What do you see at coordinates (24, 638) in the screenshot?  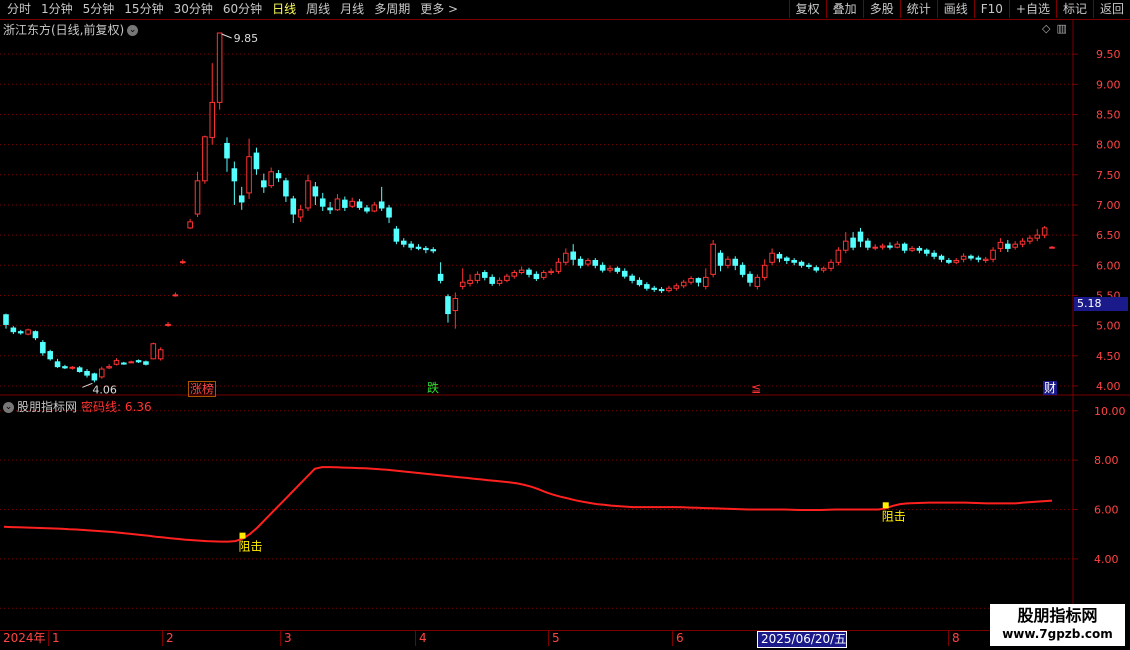 I see `date-label: 2024年` at bounding box center [24, 638].